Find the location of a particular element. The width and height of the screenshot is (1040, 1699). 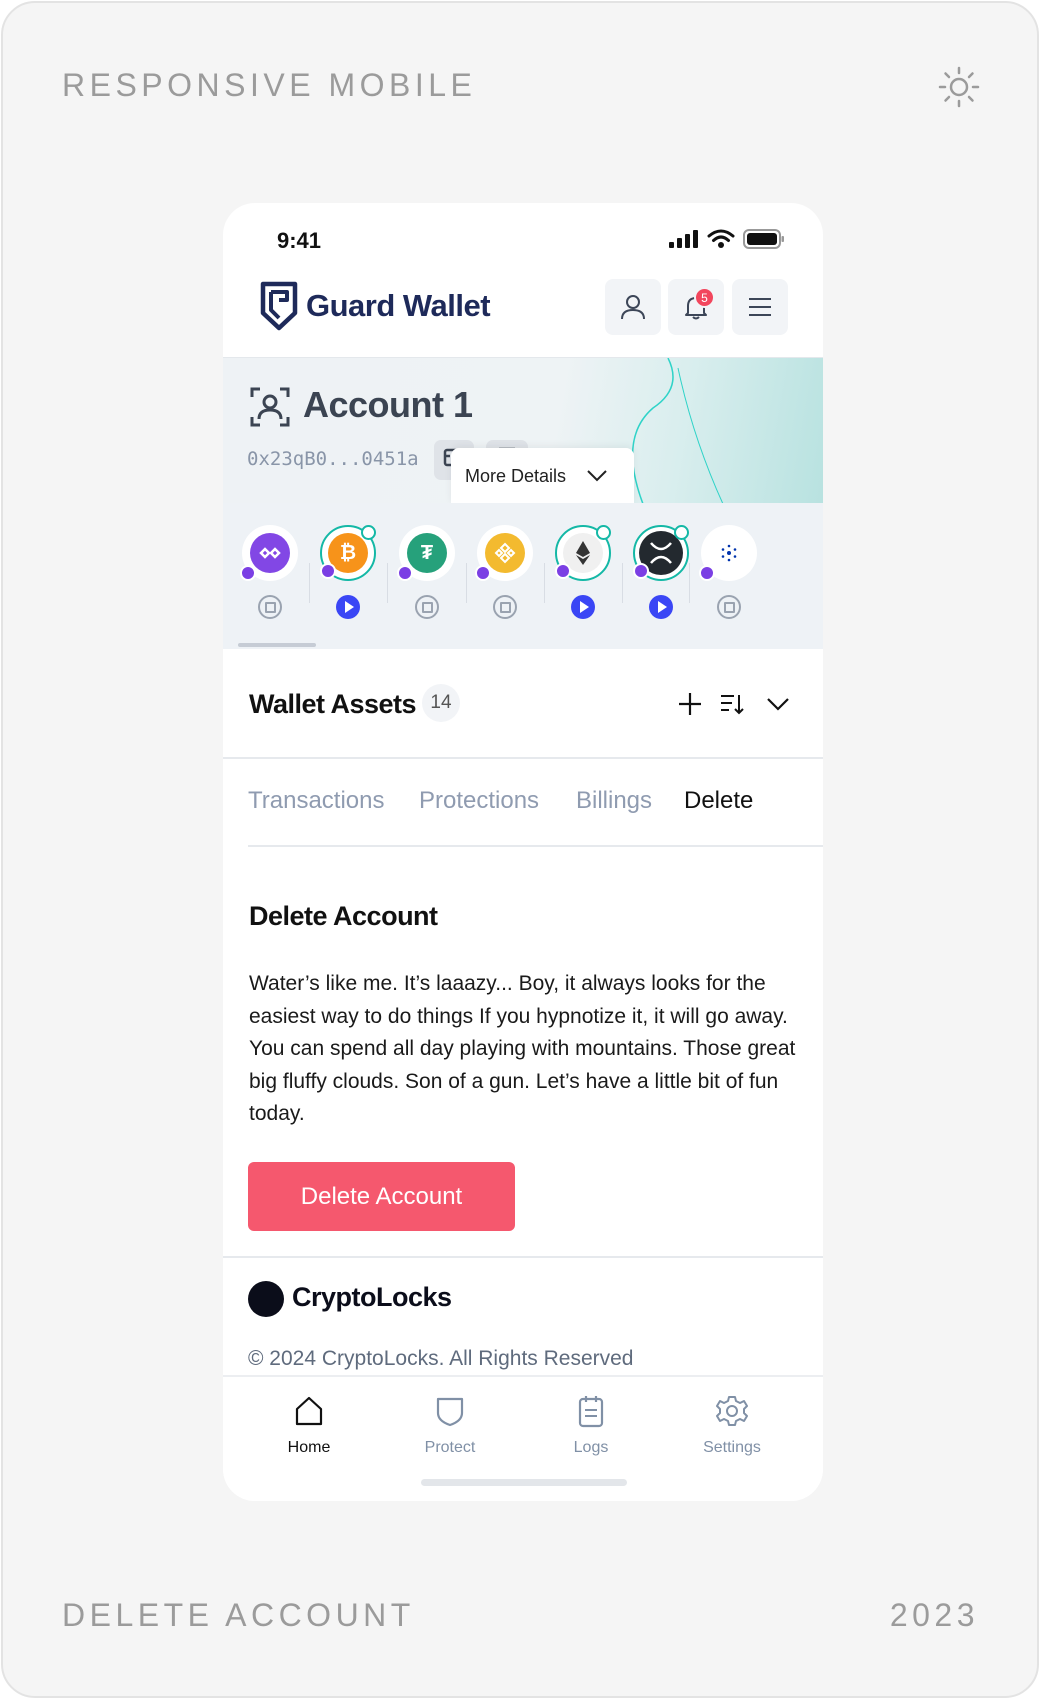

sort-icon is located at coordinates (732, 705).